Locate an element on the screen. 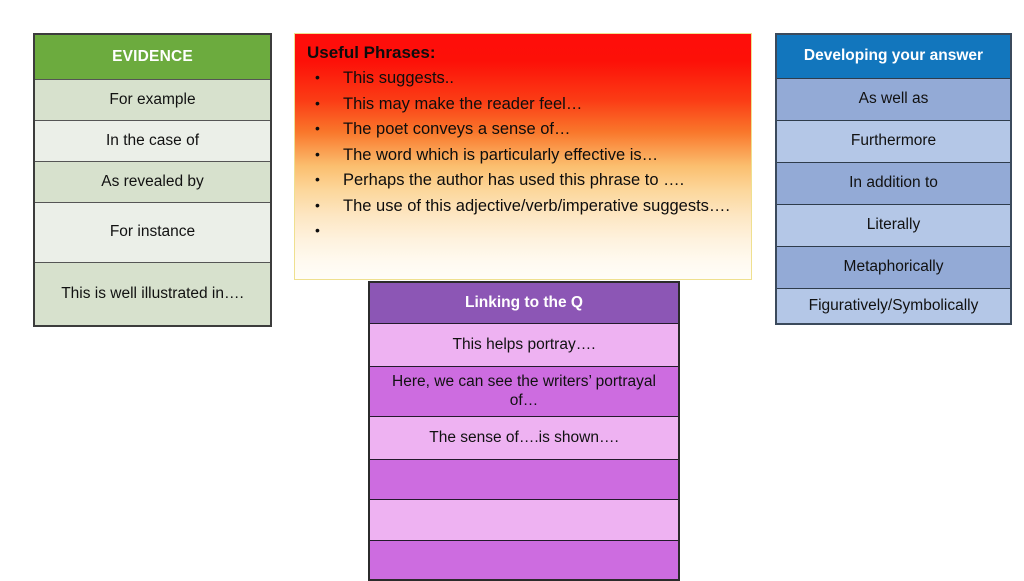 This screenshot has width=1024, height=581. table-row: As revealed by is located at coordinates (152, 181).